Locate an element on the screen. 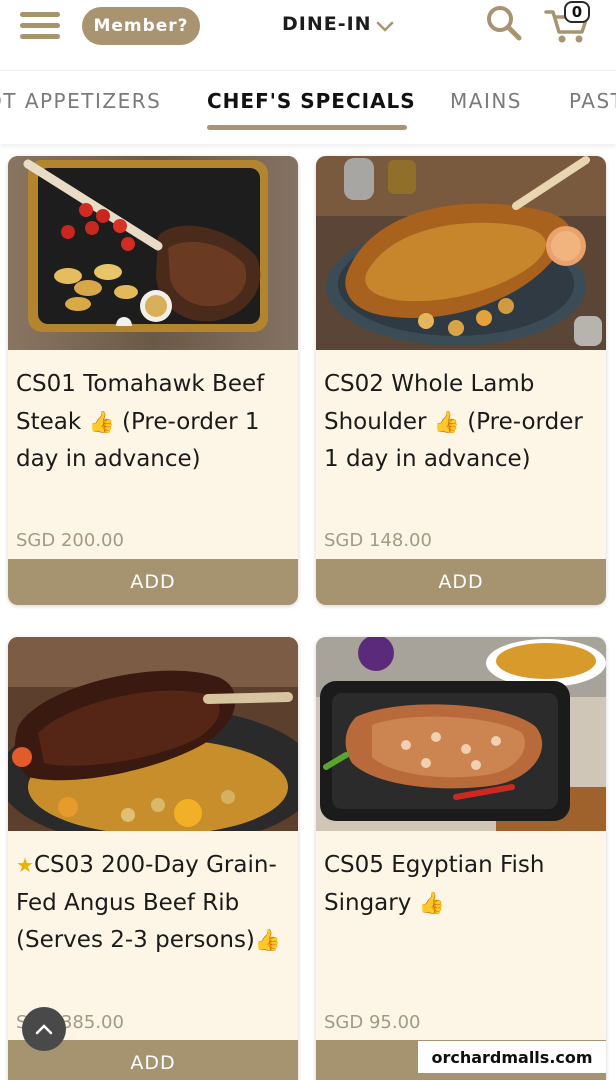 This screenshot has width=616, height=1080. tab-mains: MAINS is located at coordinates (486, 101).